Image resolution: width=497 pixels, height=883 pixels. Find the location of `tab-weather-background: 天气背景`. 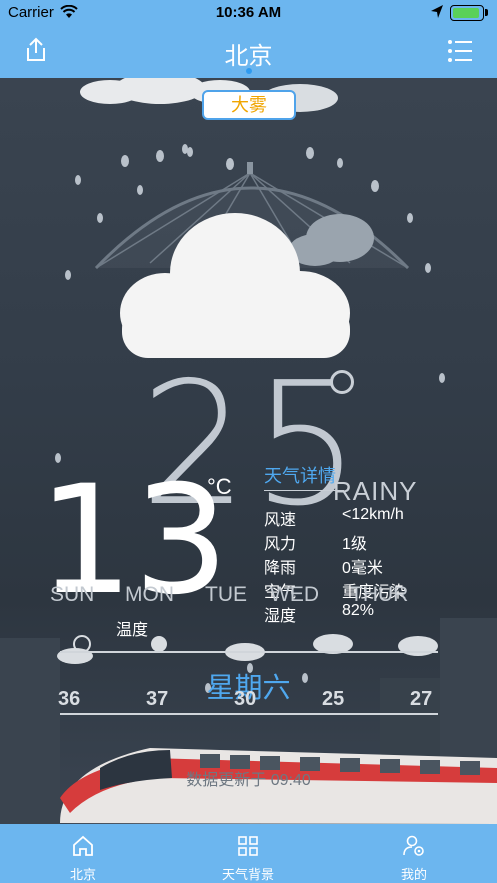

tab-weather-background: 天气背景 is located at coordinates (248, 853).